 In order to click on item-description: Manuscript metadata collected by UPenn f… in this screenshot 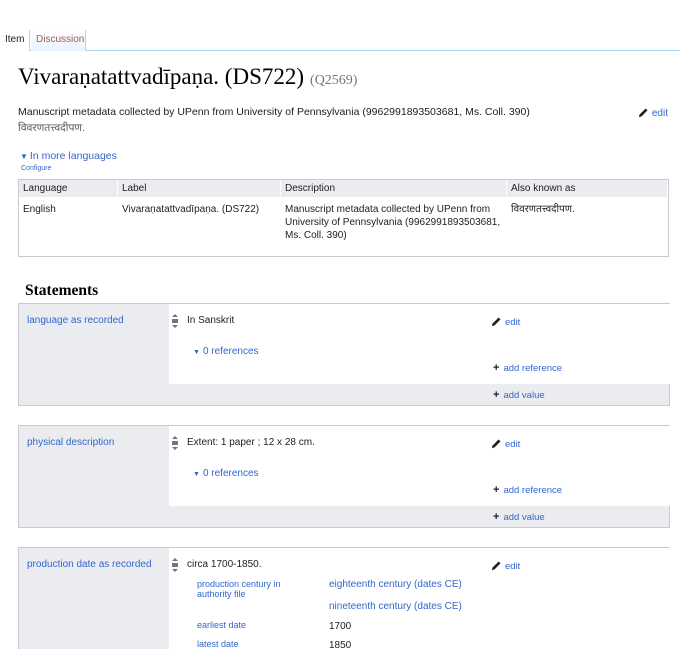, I will do `click(274, 112)`.